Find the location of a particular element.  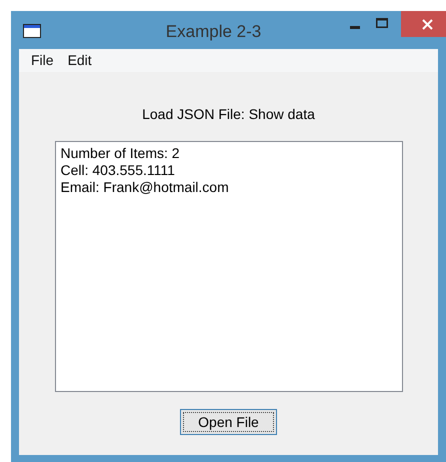

app-icon is located at coordinates (32, 31).